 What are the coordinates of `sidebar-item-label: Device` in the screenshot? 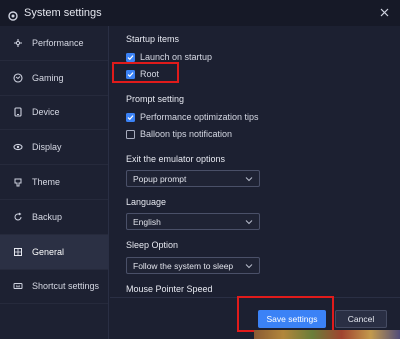 It's located at (46, 112).